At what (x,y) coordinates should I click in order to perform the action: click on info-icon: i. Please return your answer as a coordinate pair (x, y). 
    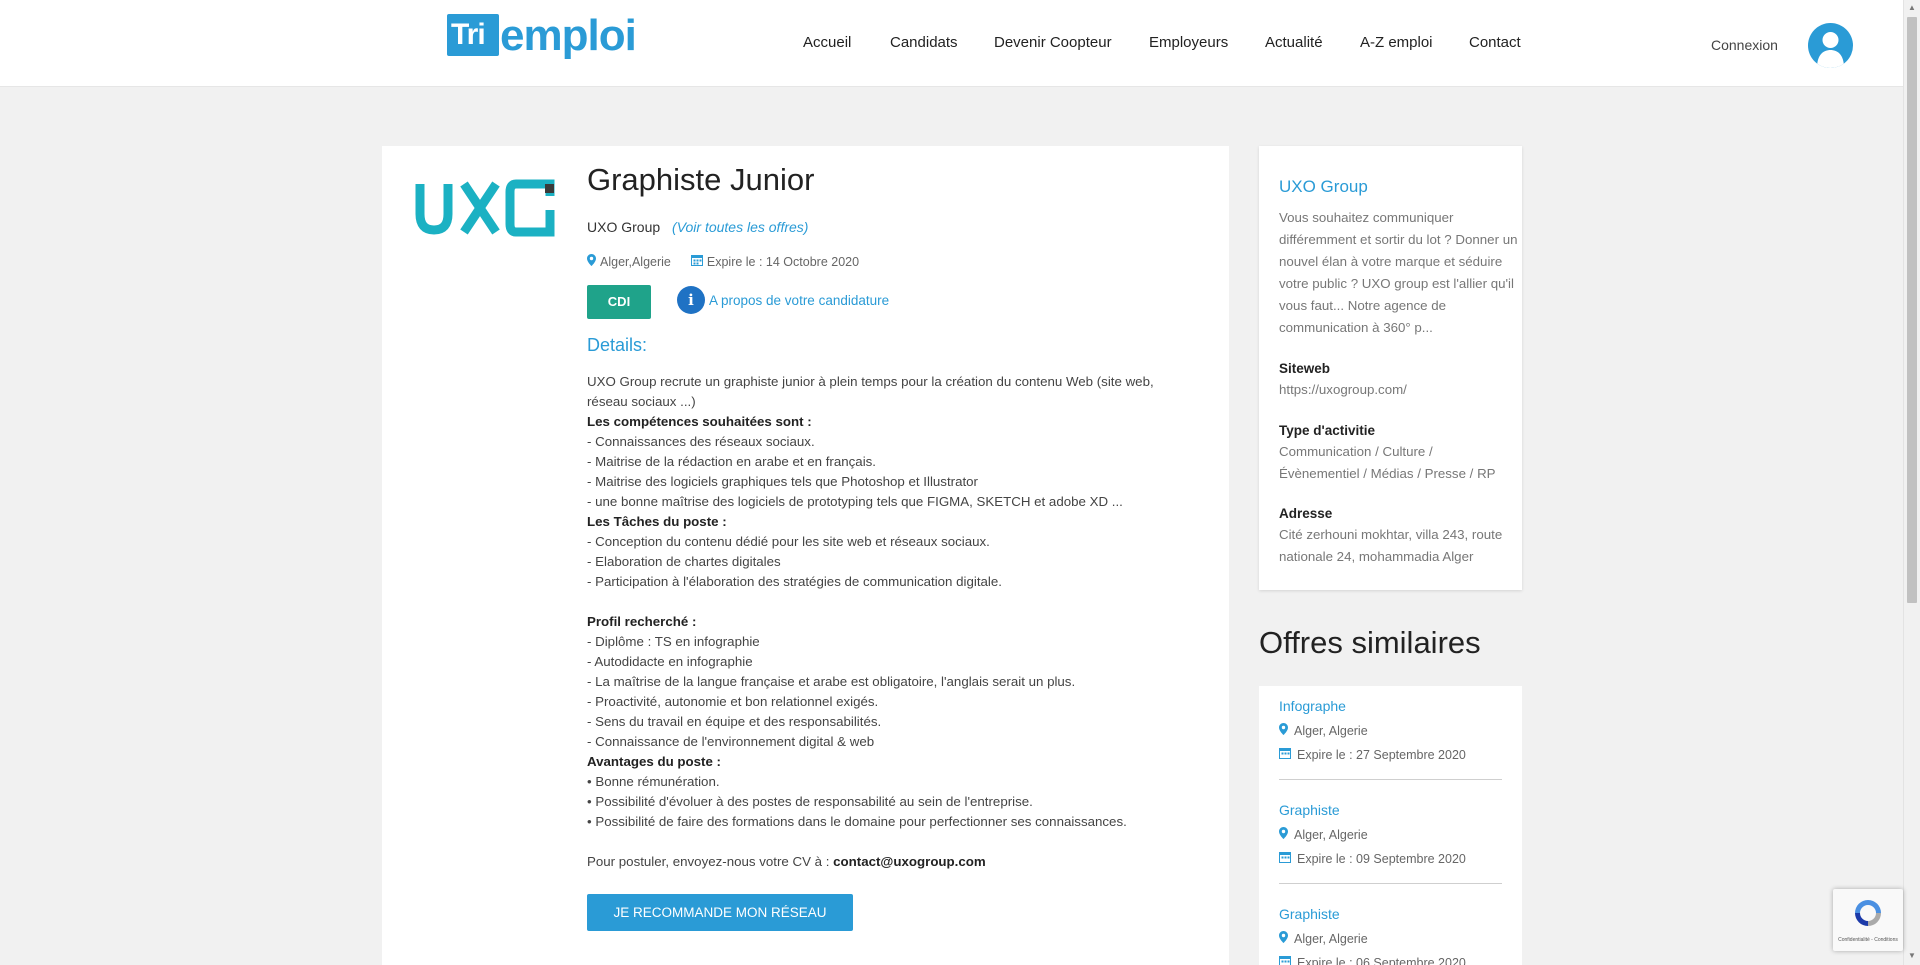
    Looking at the image, I should click on (691, 300).